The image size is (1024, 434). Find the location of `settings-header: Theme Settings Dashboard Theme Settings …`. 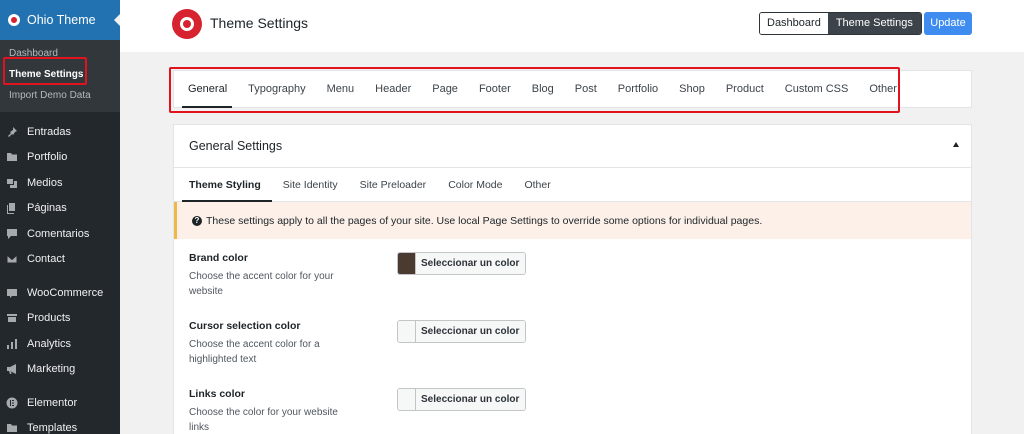

settings-header: Theme Settings Dashboard Theme Settings … is located at coordinates (572, 26).